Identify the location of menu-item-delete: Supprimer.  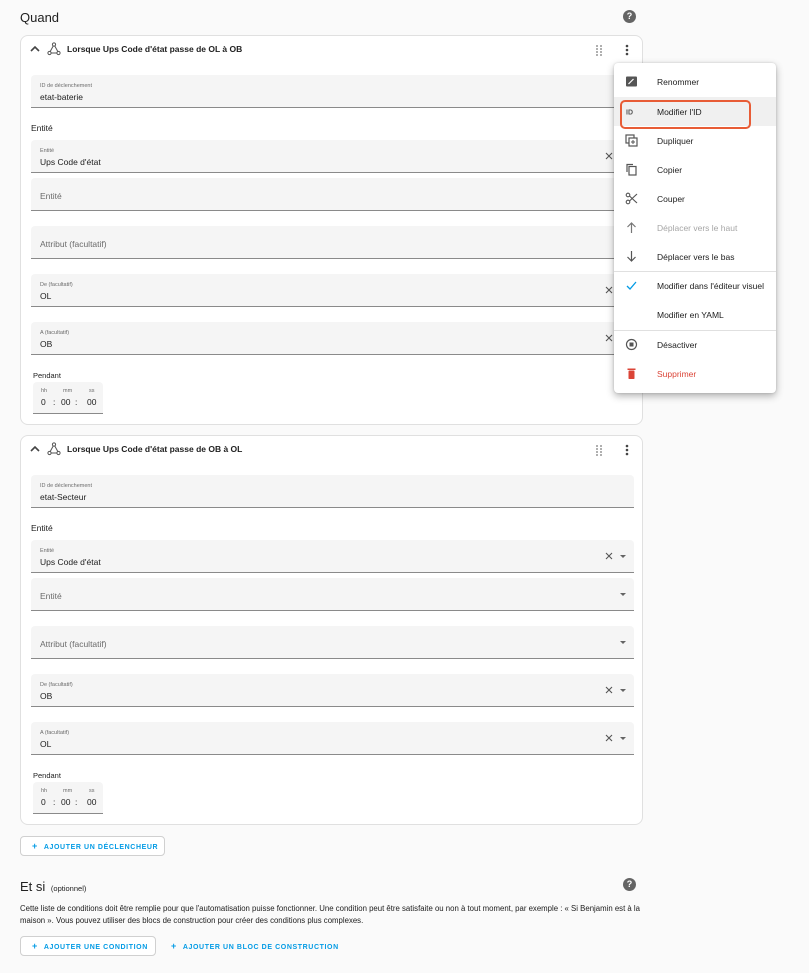
(695, 373).